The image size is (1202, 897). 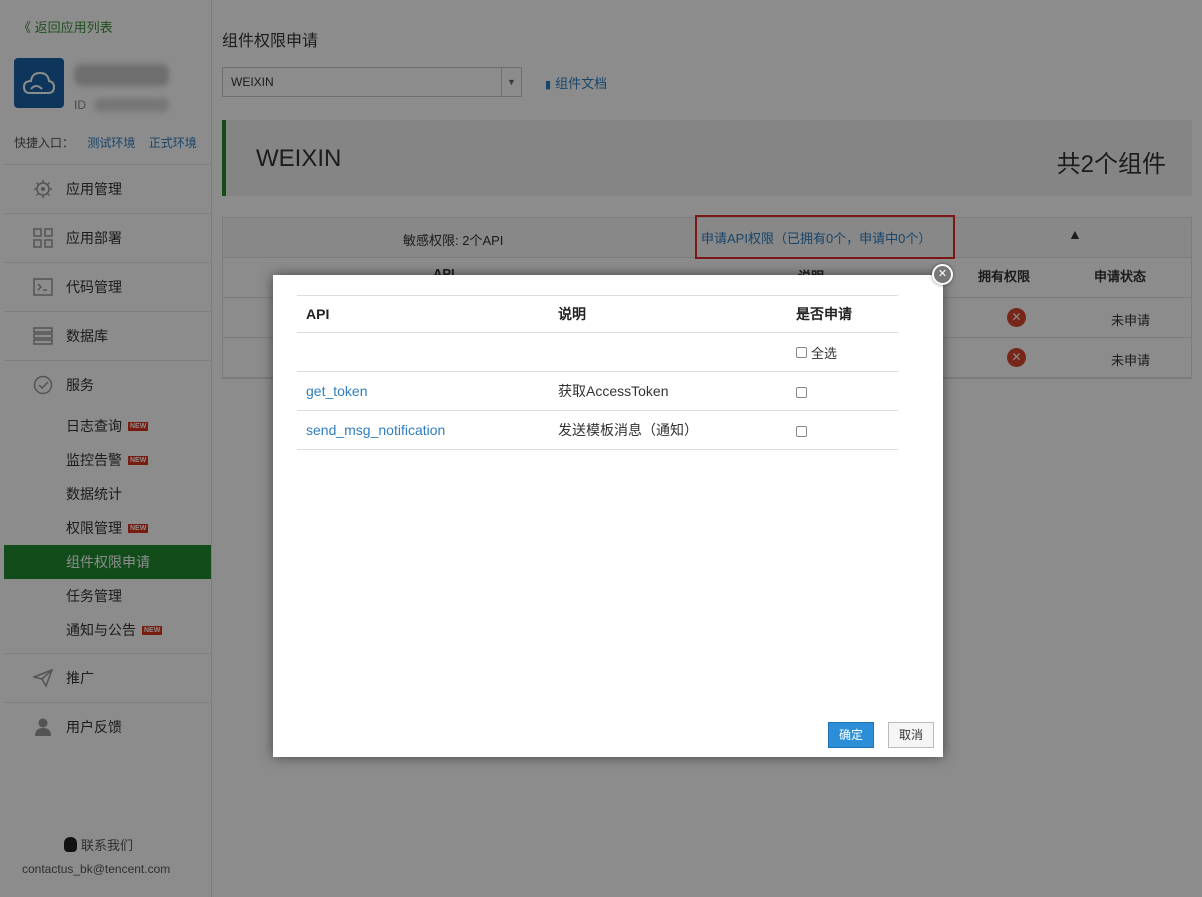 I want to click on select-all-cell: 全选, so click(x=842, y=352).